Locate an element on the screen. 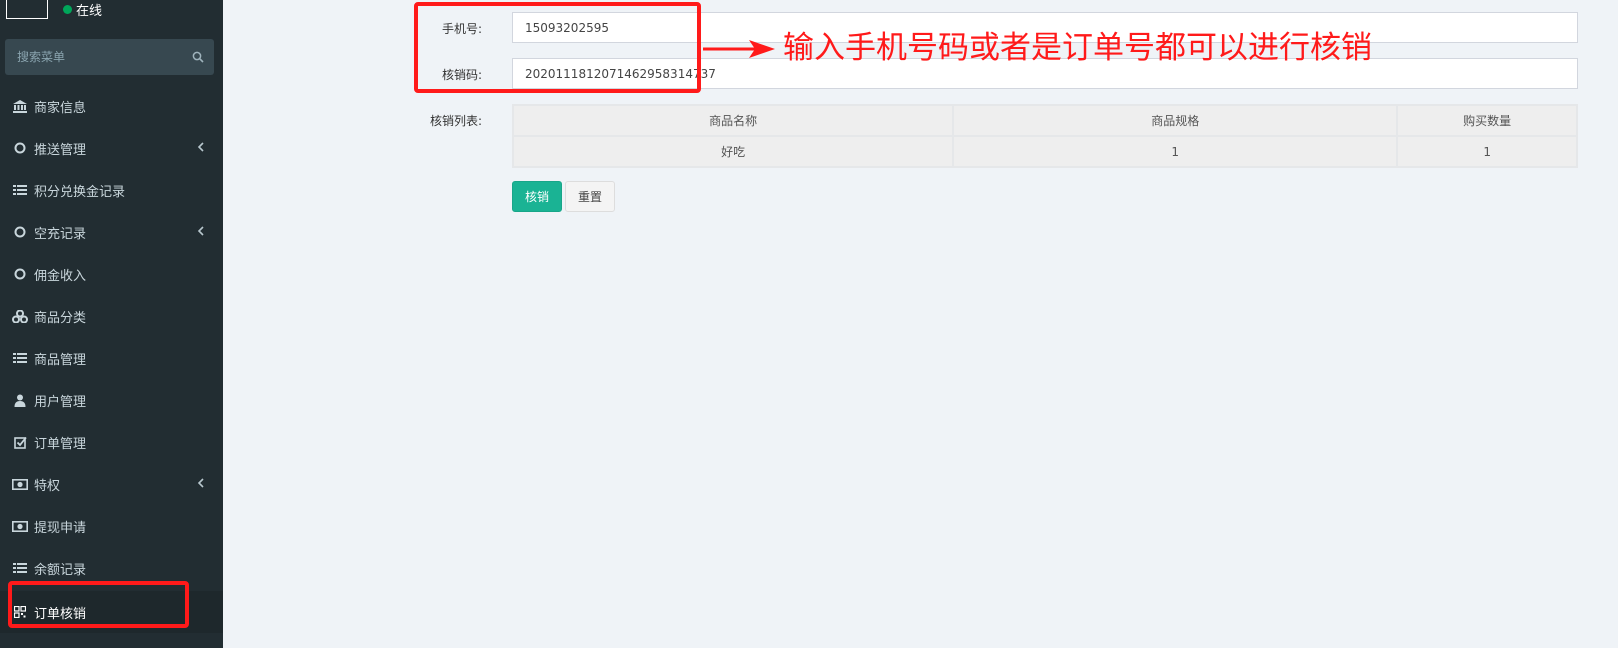  sidebar-item-points: 积分兑换金记录 is located at coordinates (111, 190).